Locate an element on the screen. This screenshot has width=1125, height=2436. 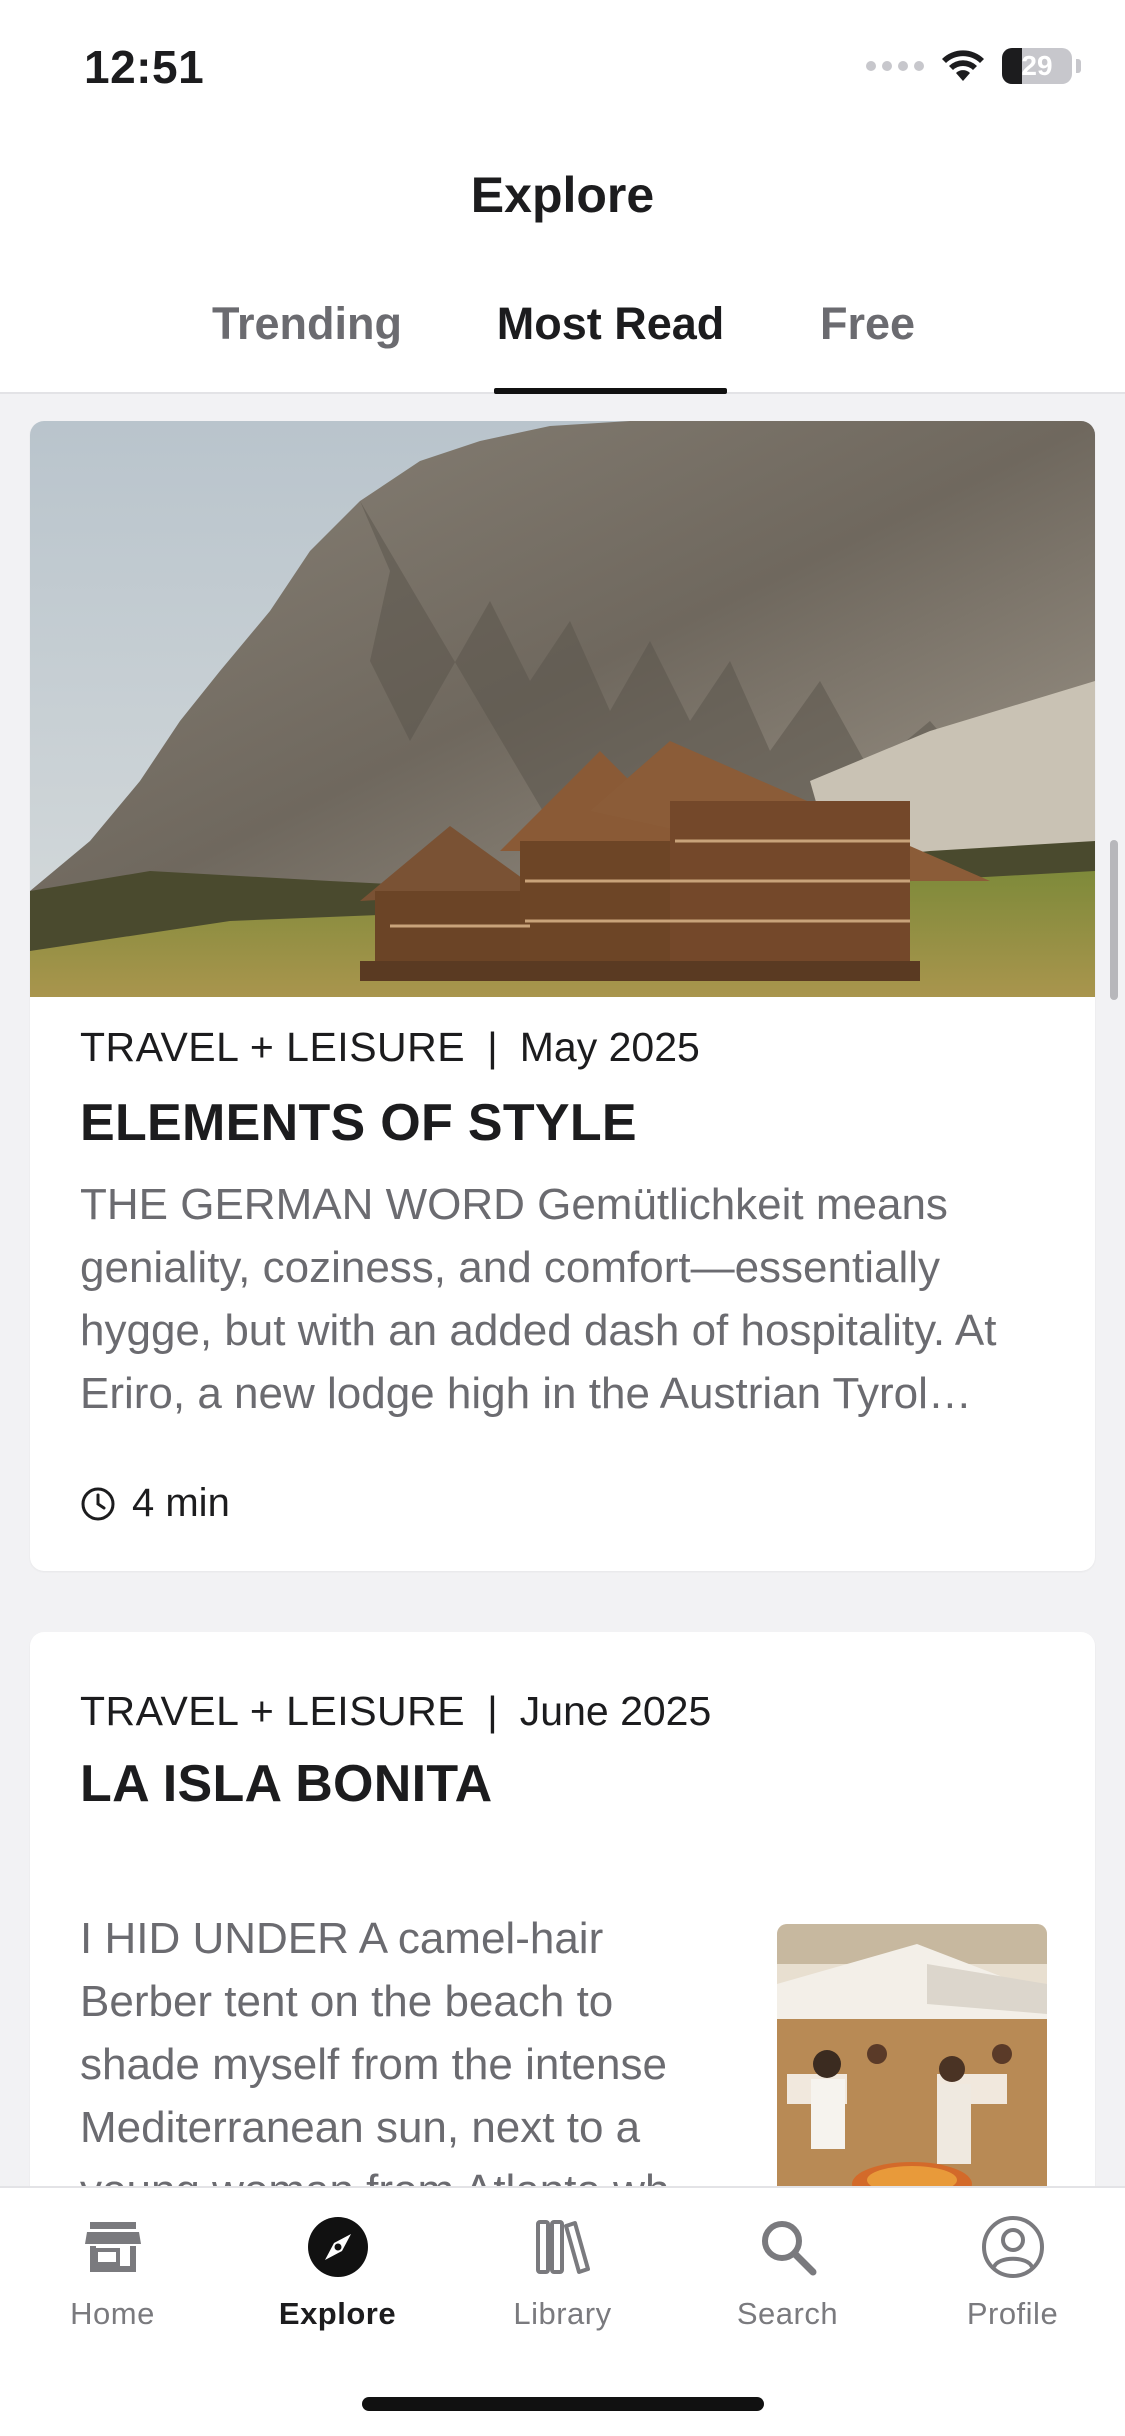
segment-tabs: Trending Most Read Free is located at coordinates (562, 346).